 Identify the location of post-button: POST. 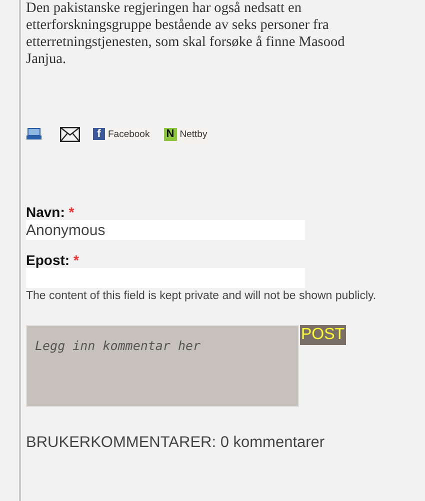
(323, 335).